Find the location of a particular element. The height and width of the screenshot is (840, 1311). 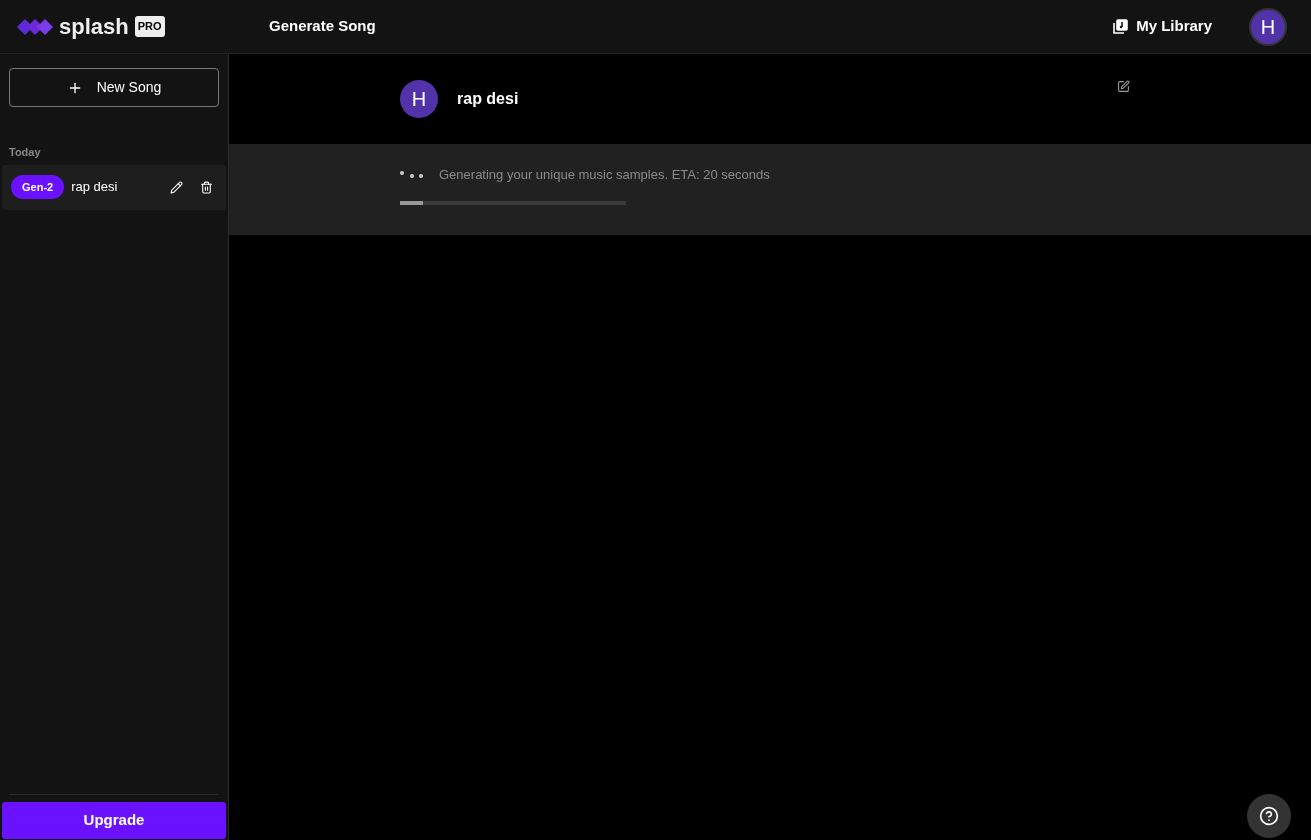

brand-name: splash is located at coordinates (94, 26).